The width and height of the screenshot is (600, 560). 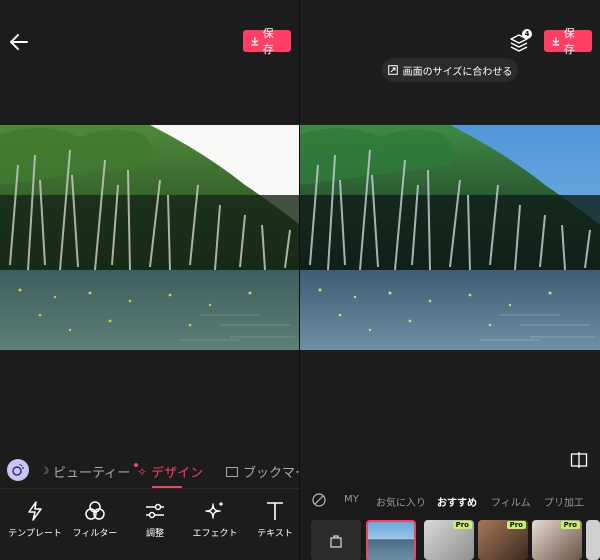 I want to click on category-film: フィルム, so click(x=511, y=501).